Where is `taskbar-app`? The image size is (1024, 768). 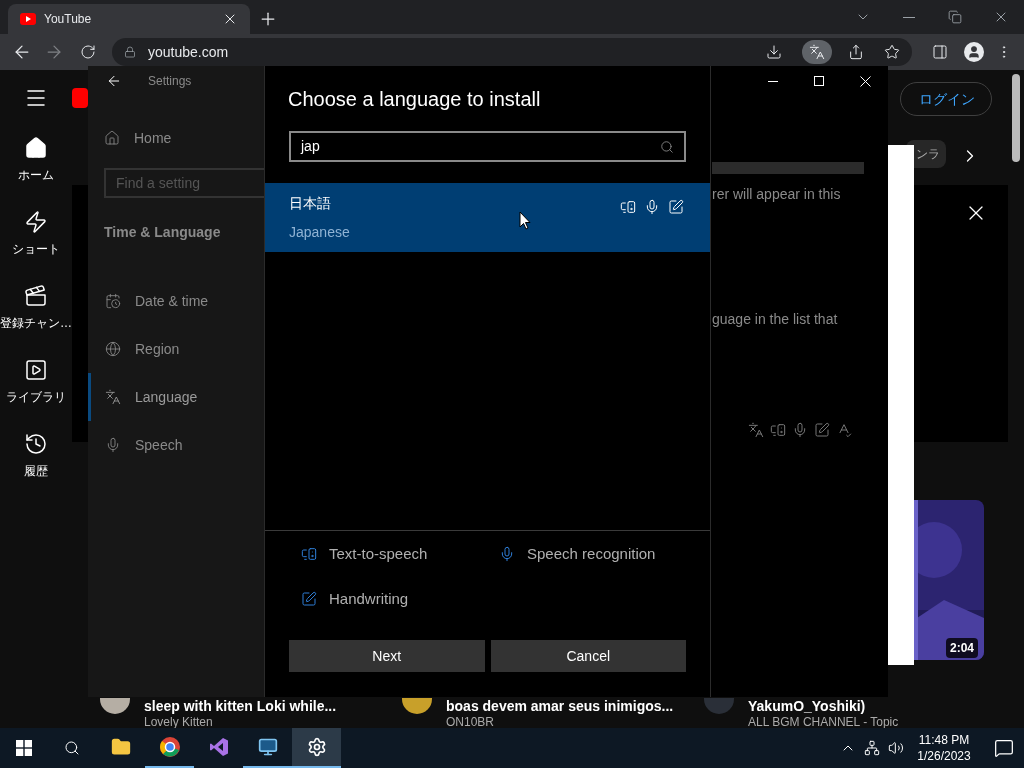 taskbar-app is located at coordinates (316, 748).